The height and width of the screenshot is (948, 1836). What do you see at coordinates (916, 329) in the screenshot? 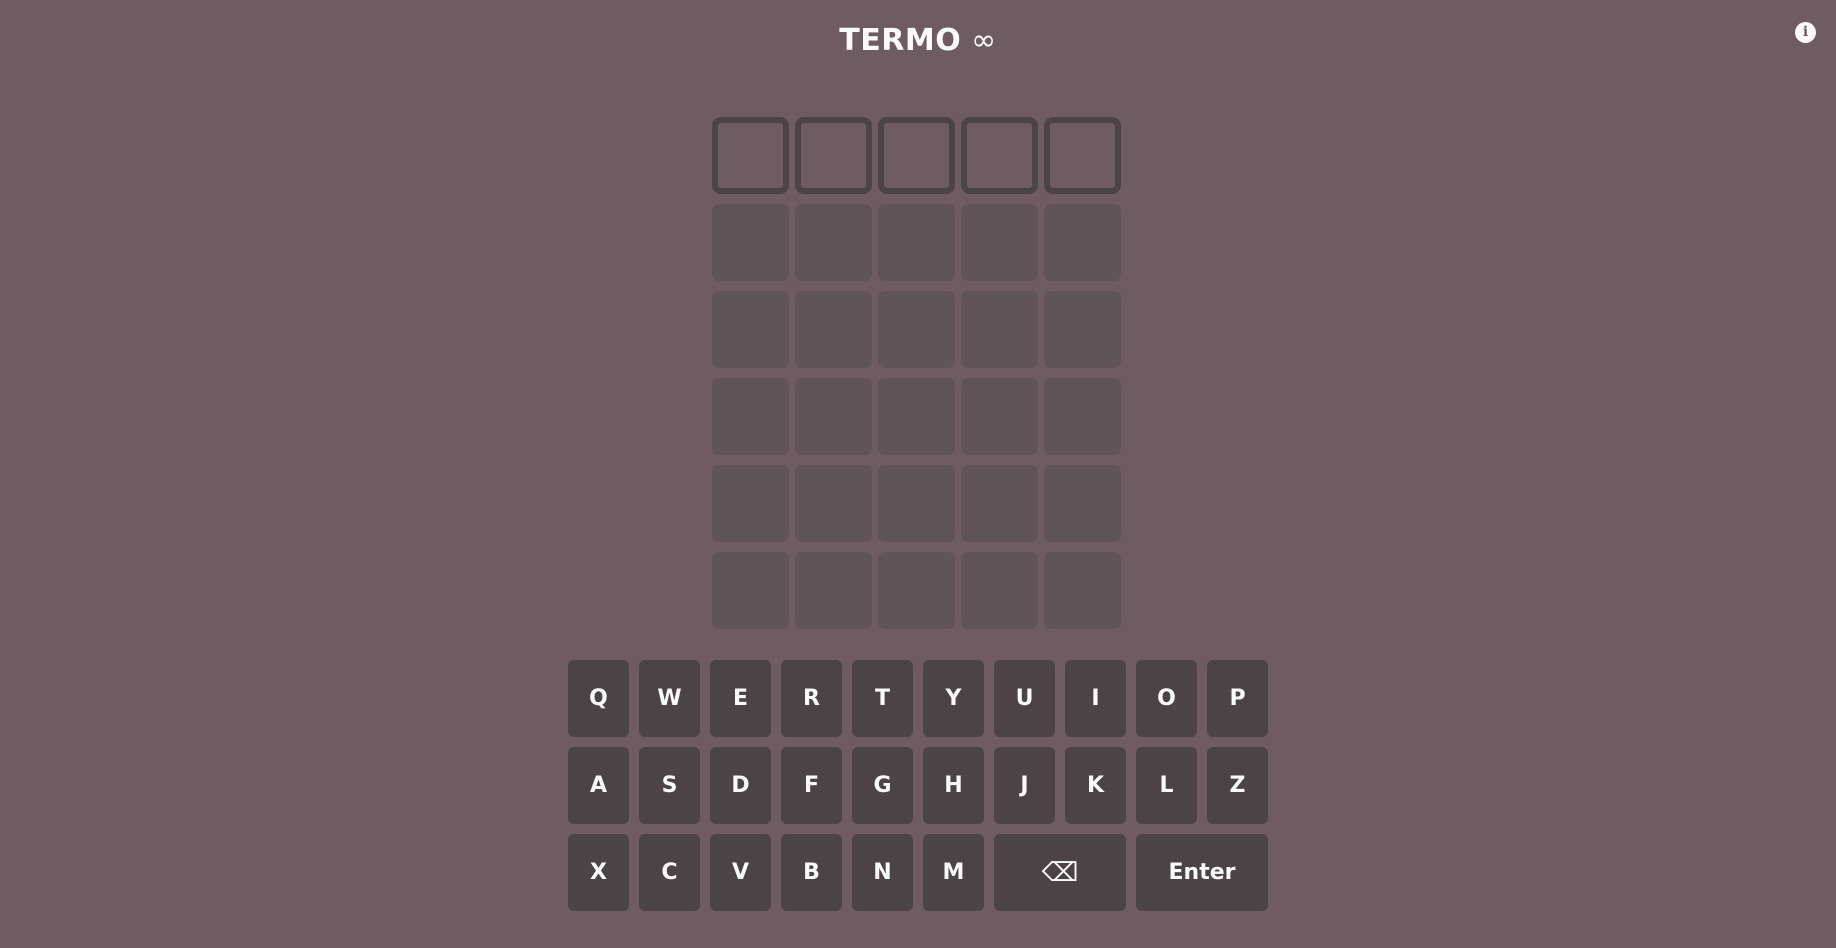
I see `board-tile-r3-c3` at bounding box center [916, 329].